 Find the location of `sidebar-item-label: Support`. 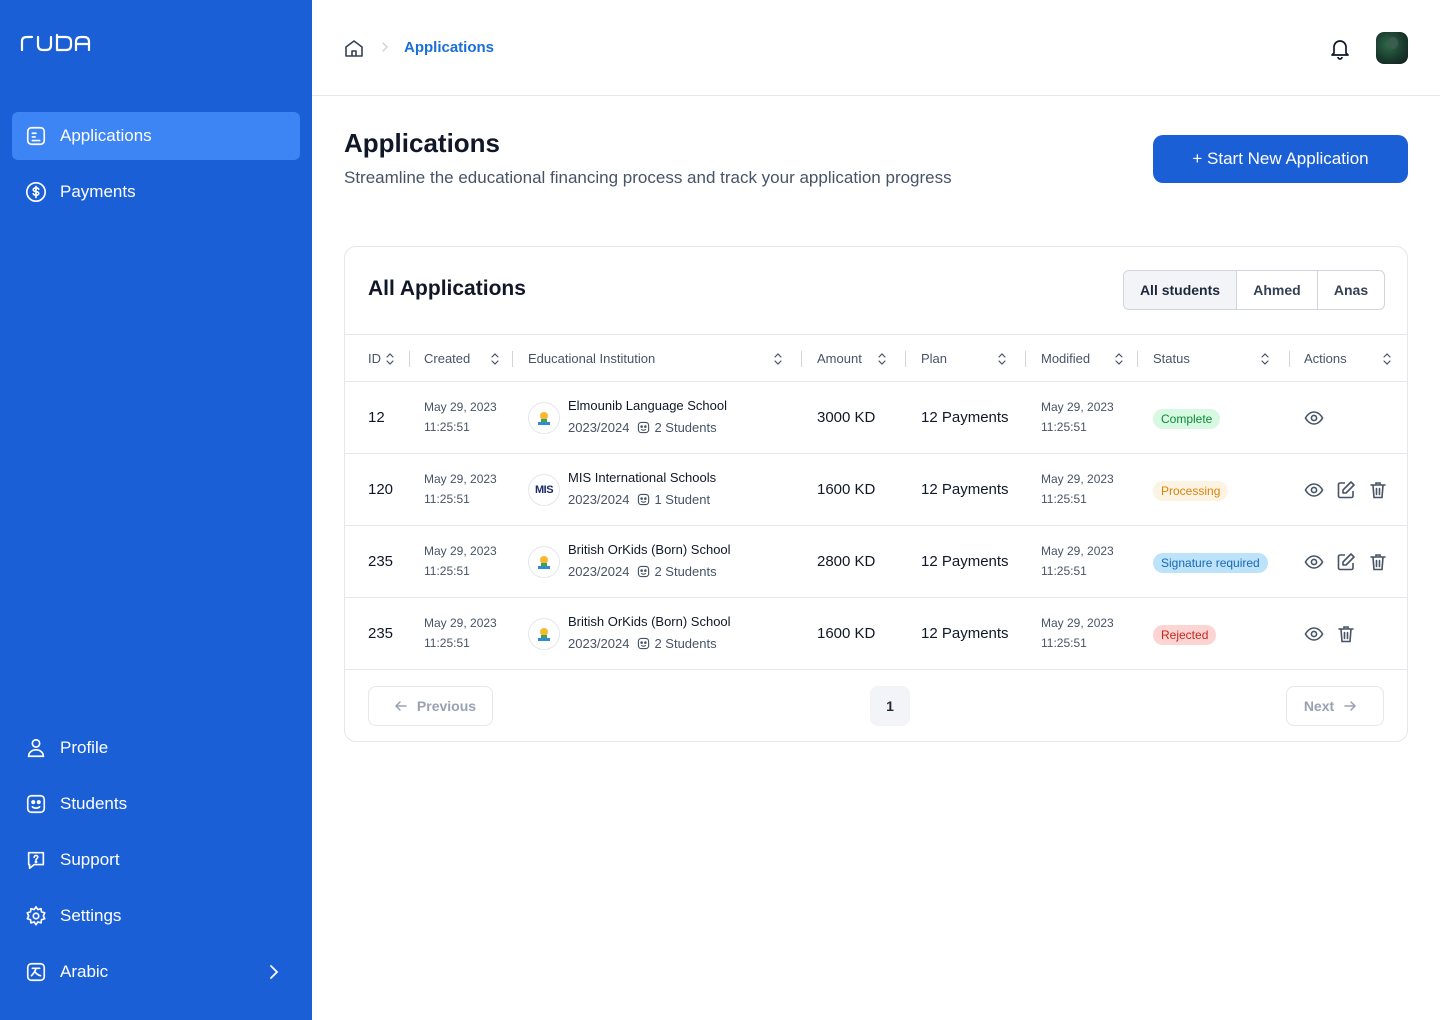

sidebar-item-label: Support is located at coordinates (90, 859).